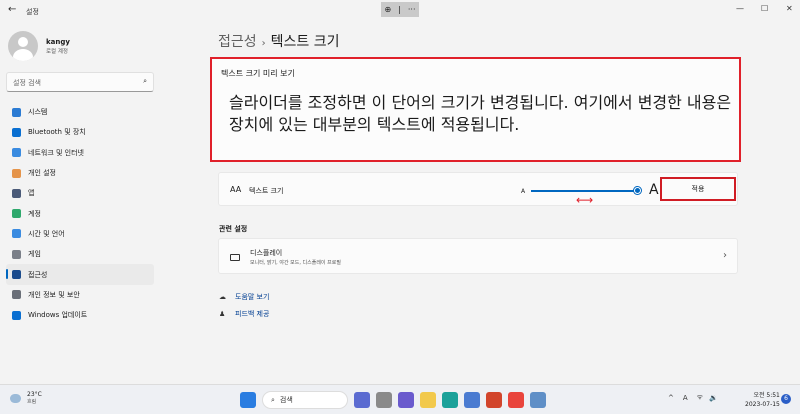 This screenshot has height=414, width=800. I want to click on file-explorer-icon, so click(428, 400).